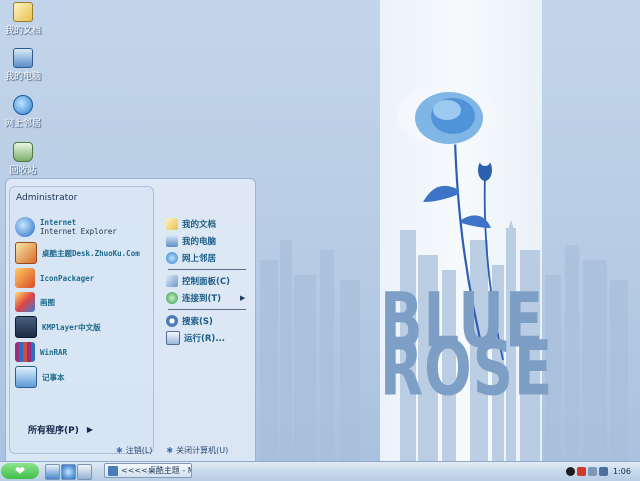  What do you see at coordinates (22, 124) in the screenshot?
I see `desktop-icon-label: 网上邻居` at bounding box center [22, 124].